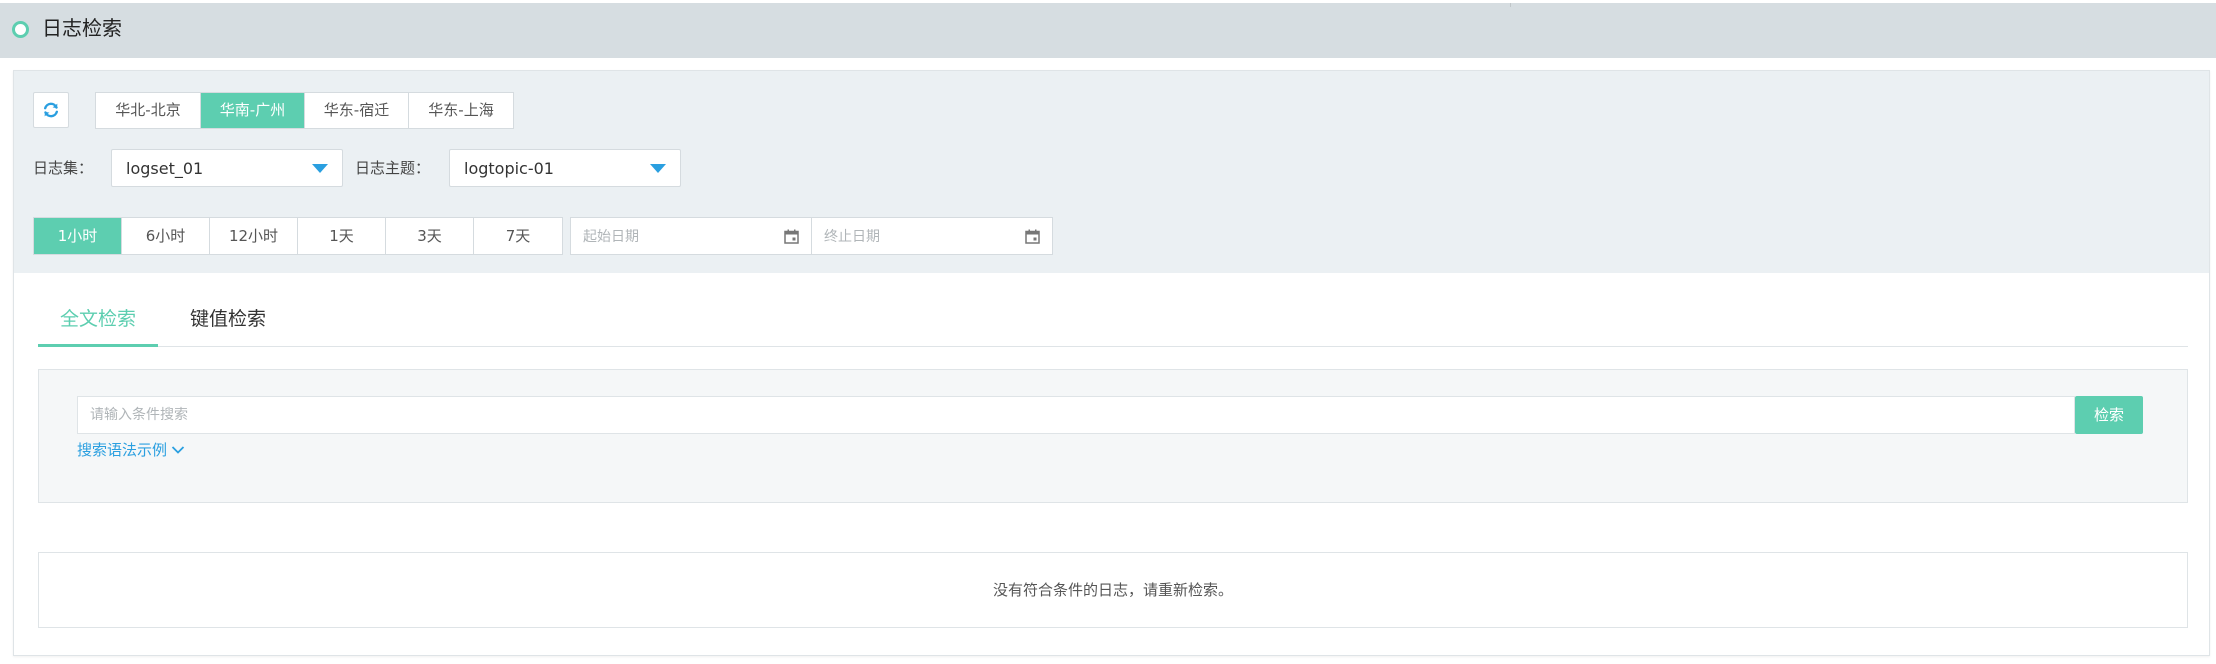  Describe the element at coordinates (342, 236) in the screenshot. I see `time-1d-button: 1天` at that location.